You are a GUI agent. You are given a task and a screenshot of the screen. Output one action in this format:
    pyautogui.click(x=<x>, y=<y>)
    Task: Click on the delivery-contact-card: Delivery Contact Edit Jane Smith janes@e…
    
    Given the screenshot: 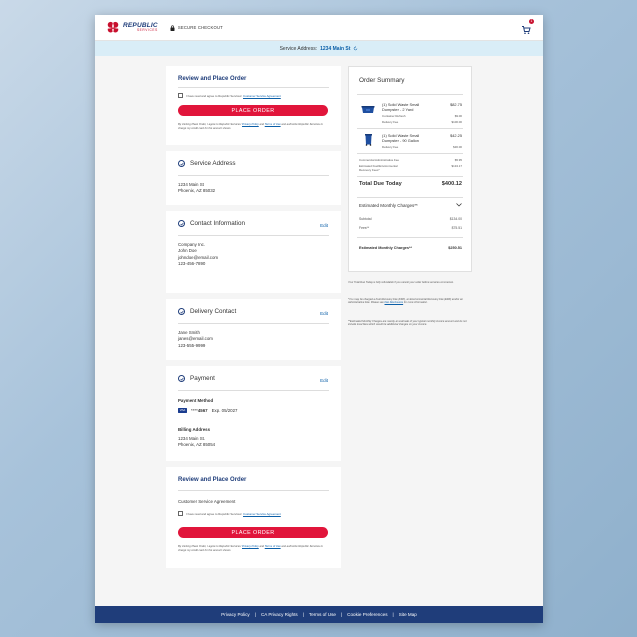 What is the action you would take?
    pyautogui.click(x=253, y=329)
    